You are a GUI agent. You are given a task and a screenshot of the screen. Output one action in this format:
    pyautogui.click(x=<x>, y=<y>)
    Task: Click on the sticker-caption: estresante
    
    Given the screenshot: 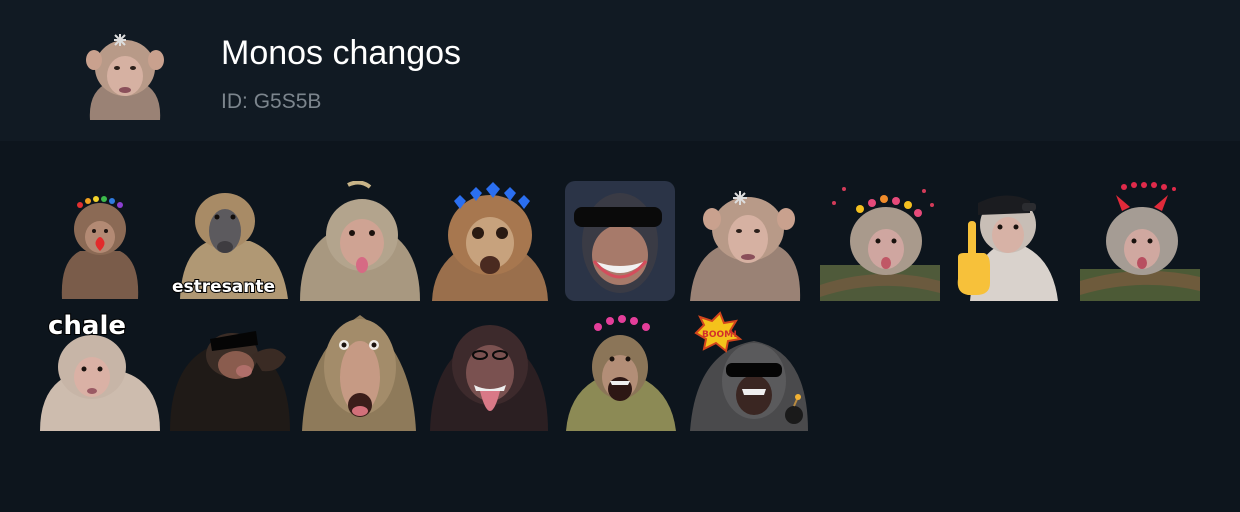 What is the action you would take?
    pyautogui.click(x=223, y=287)
    